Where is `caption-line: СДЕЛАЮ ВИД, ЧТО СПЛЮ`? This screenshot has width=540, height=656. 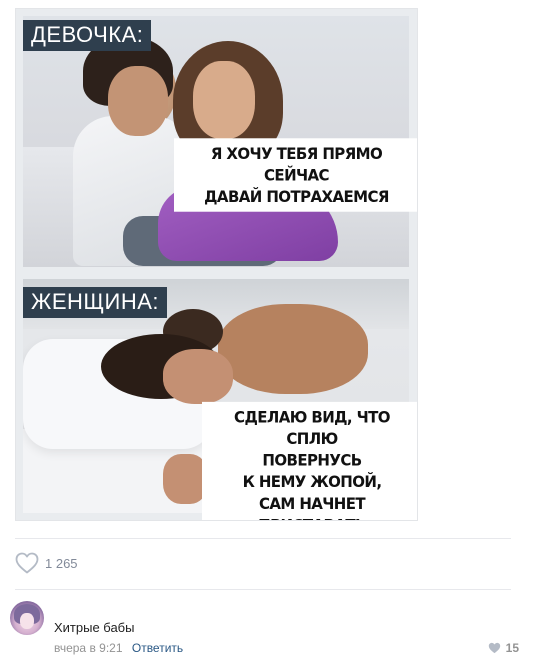
caption-line: СДЕЛАЮ ВИД, ЧТО СПЛЮ is located at coordinates (312, 428).